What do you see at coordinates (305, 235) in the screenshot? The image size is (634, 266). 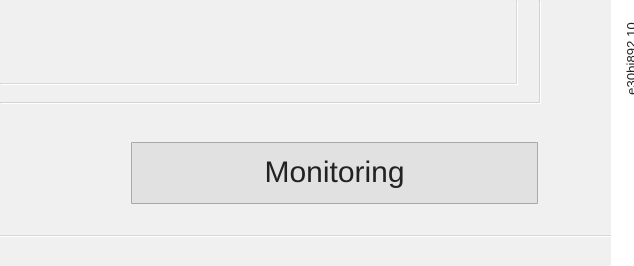 I see `bottom-separator` at bounding box center [305, 235].